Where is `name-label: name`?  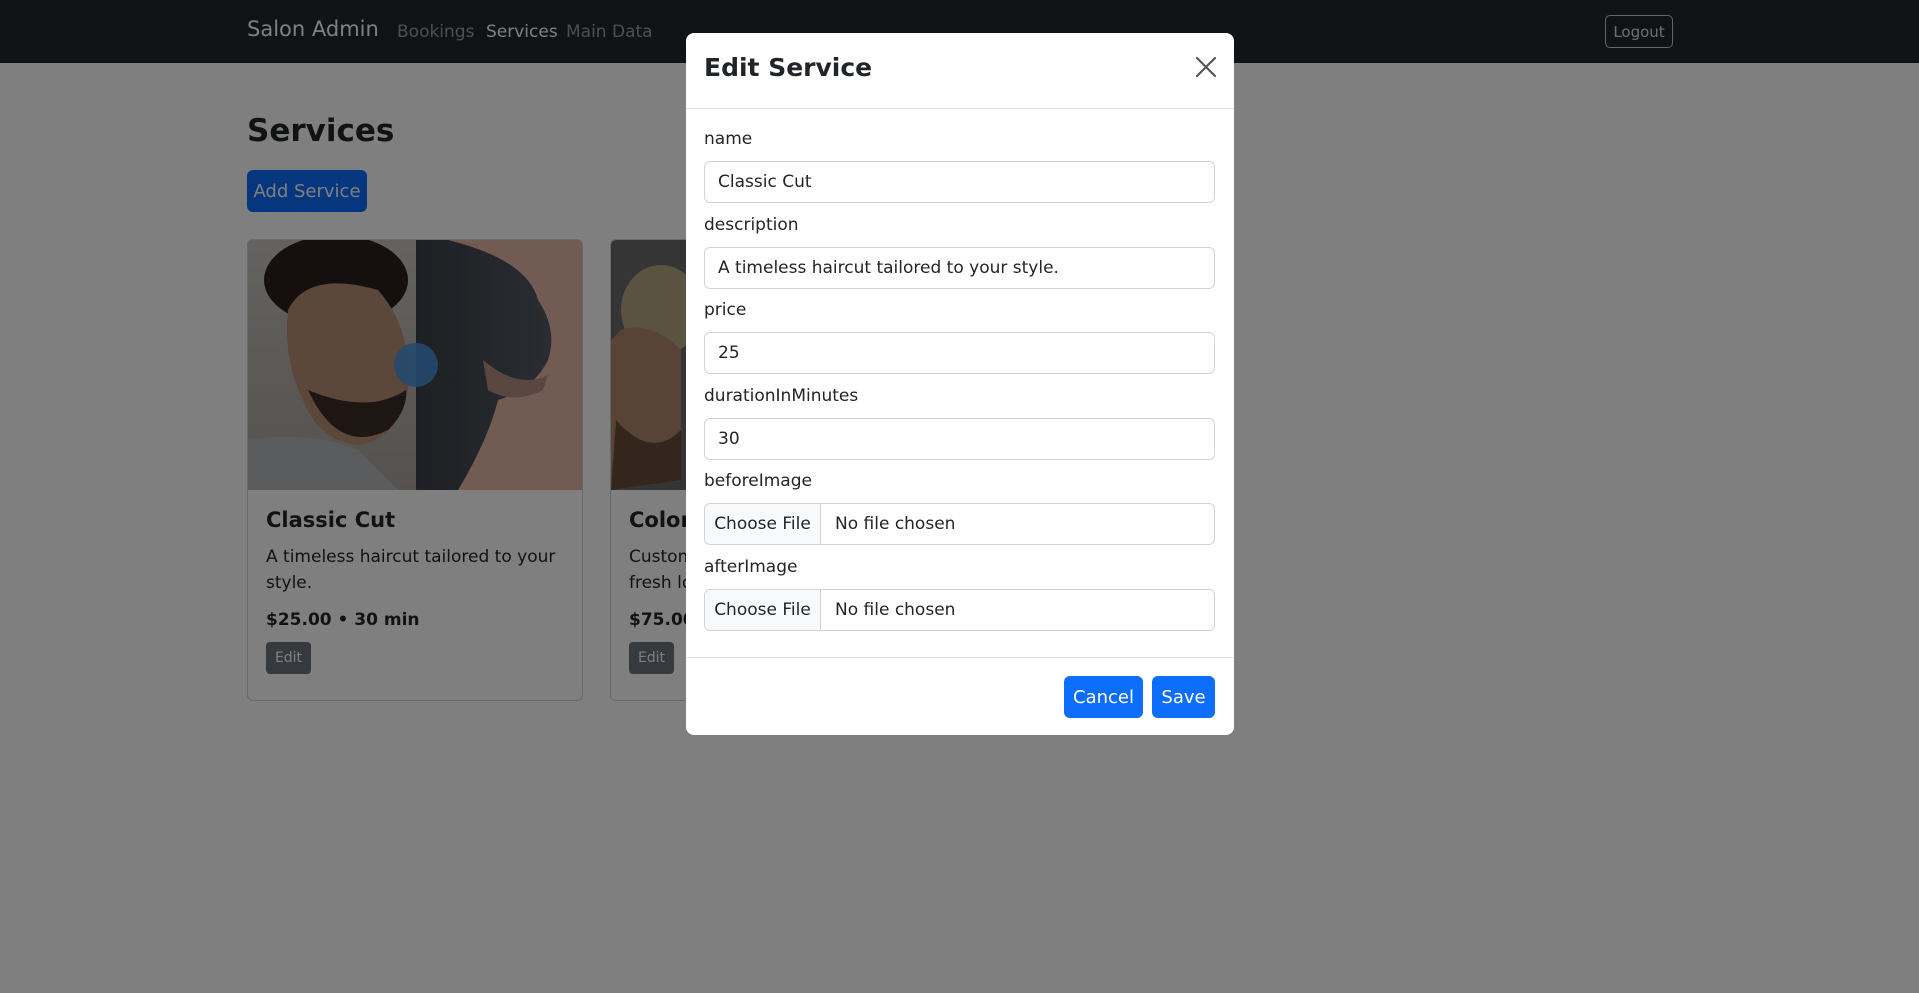
name-label: name is located at coordinates (728, 139).